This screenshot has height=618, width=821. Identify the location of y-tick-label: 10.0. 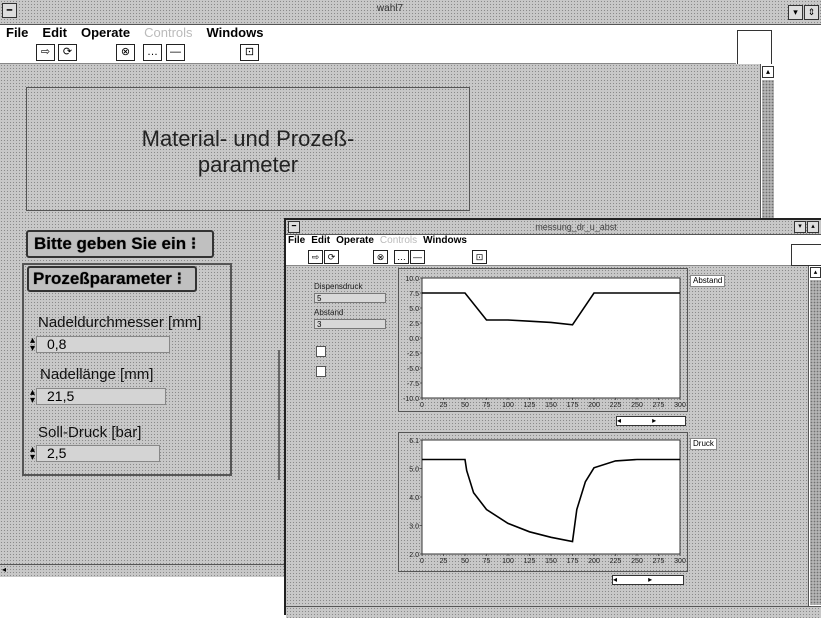
(412, 279).